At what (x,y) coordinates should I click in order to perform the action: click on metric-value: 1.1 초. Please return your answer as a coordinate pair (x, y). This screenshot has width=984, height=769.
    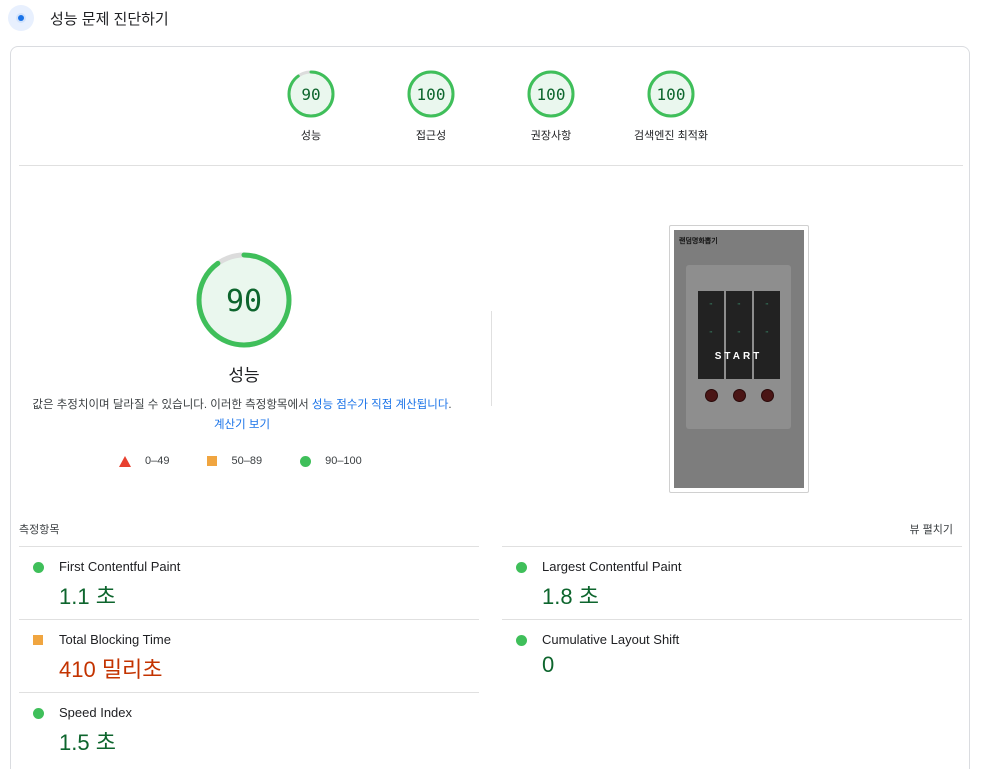
    Looking at the image, I should click on (87, 596).